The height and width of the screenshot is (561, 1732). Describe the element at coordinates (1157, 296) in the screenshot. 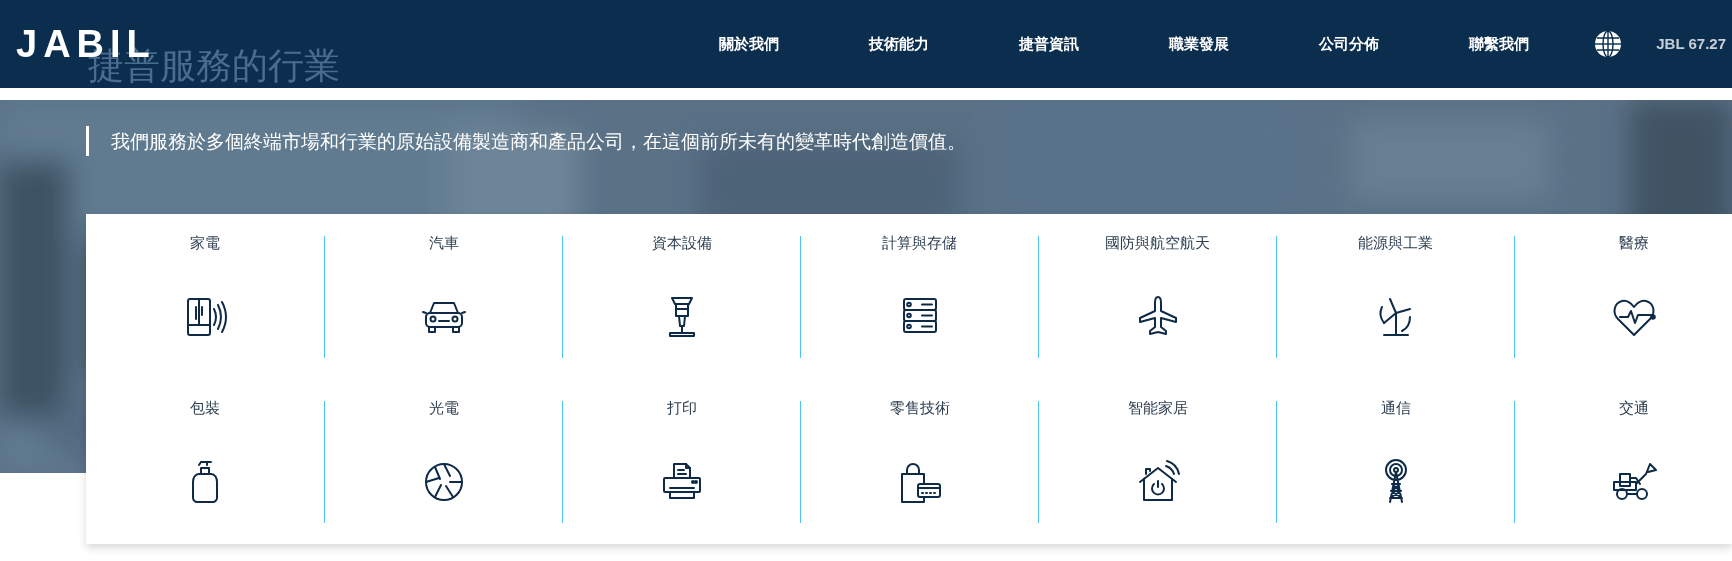

I see `industry-link: 國防與航空航天` at that location.